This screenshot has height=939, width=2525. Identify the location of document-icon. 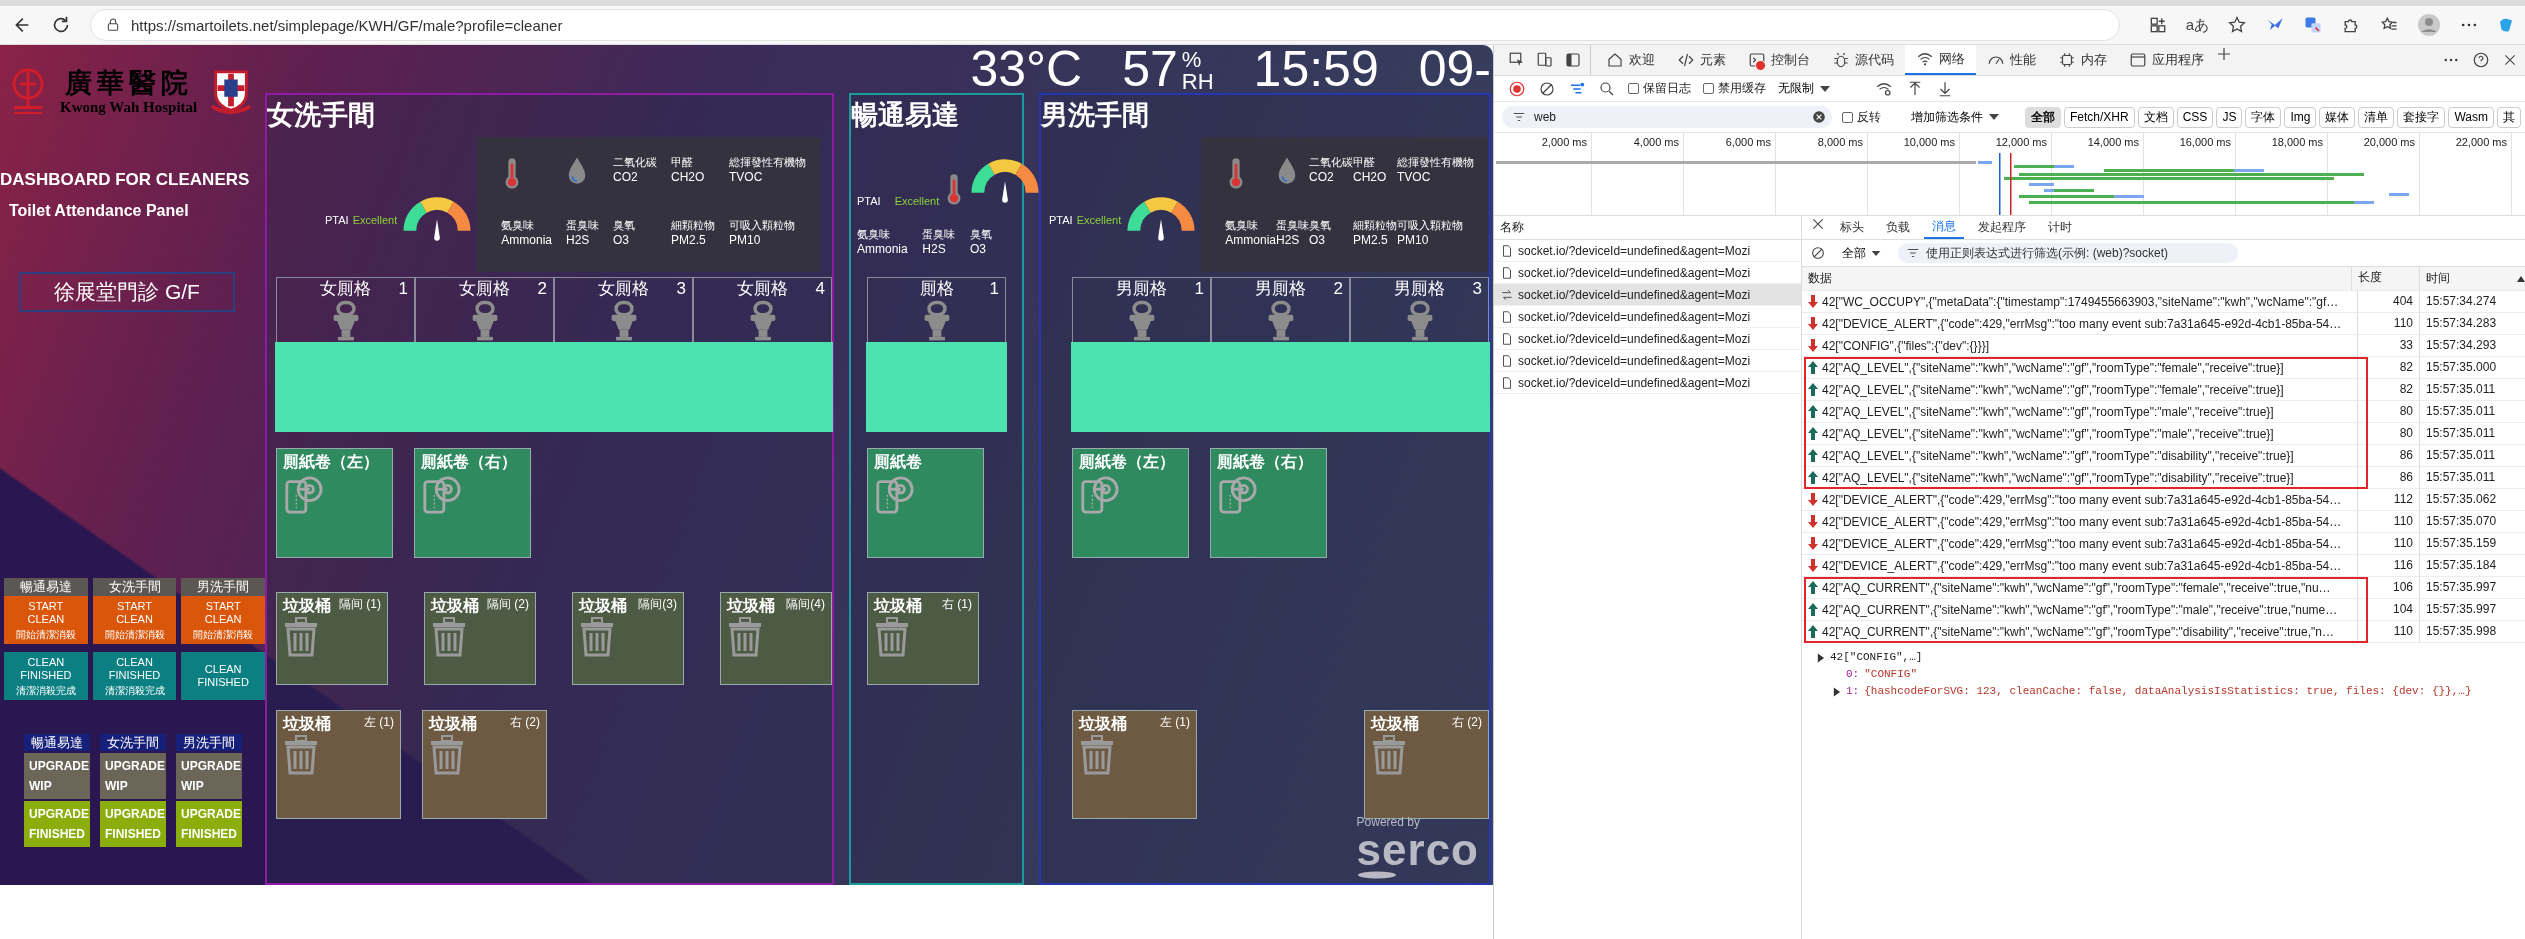
(1507, 272).